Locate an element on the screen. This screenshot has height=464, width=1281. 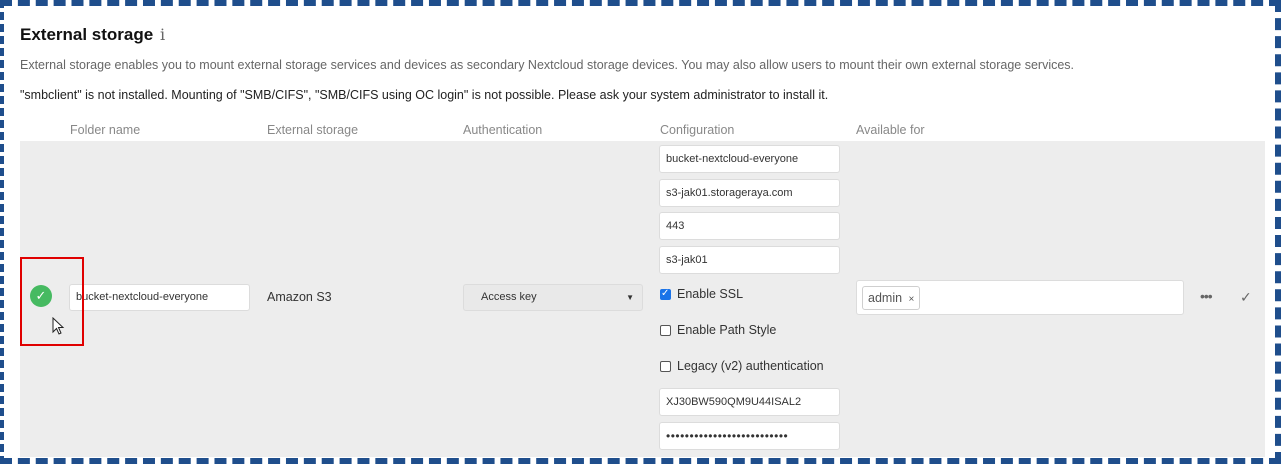
path-style-checkbox is located at coordinates (665, 330).